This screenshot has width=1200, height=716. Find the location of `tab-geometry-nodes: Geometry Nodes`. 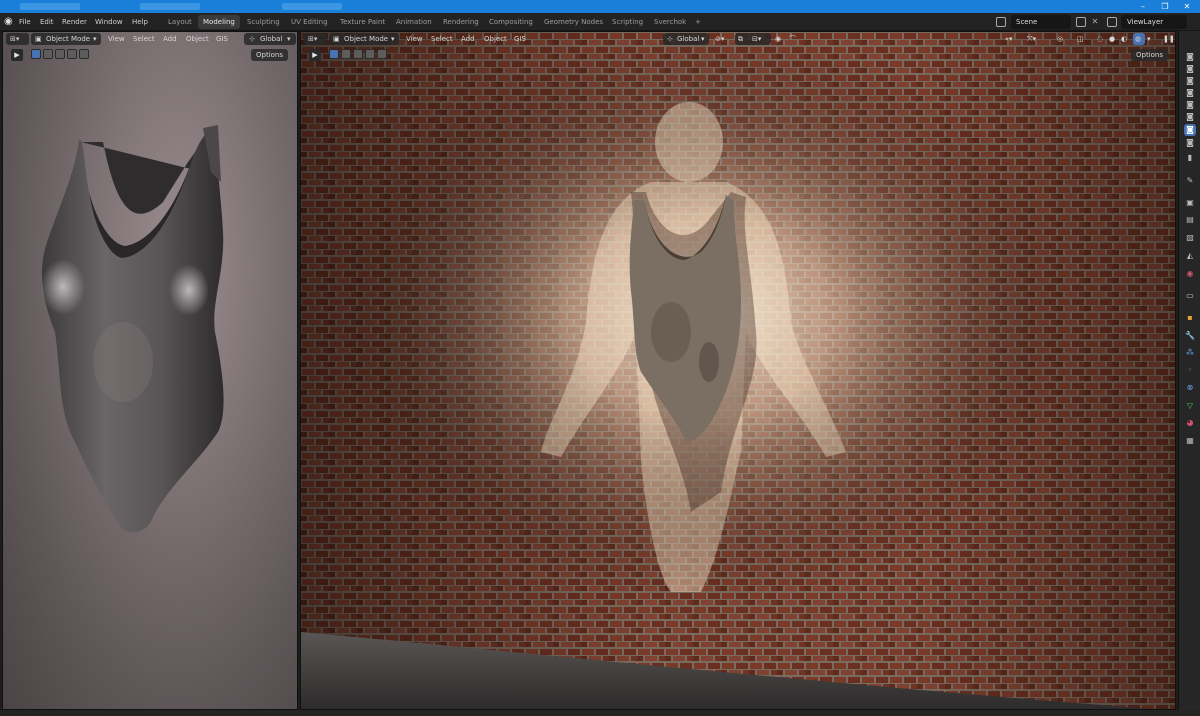

tab-geometry-nodes: Geometry Nodes is located at coordinates (573, 22).